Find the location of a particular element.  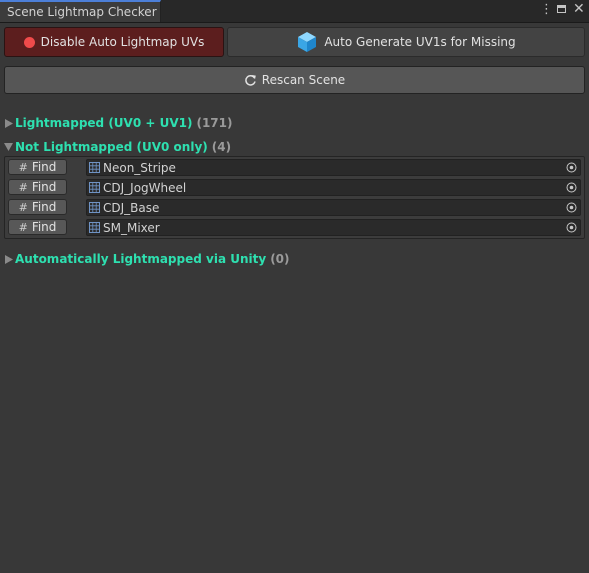

list-item: # Find Neon_Stripe is located at coordinates (294, 167).